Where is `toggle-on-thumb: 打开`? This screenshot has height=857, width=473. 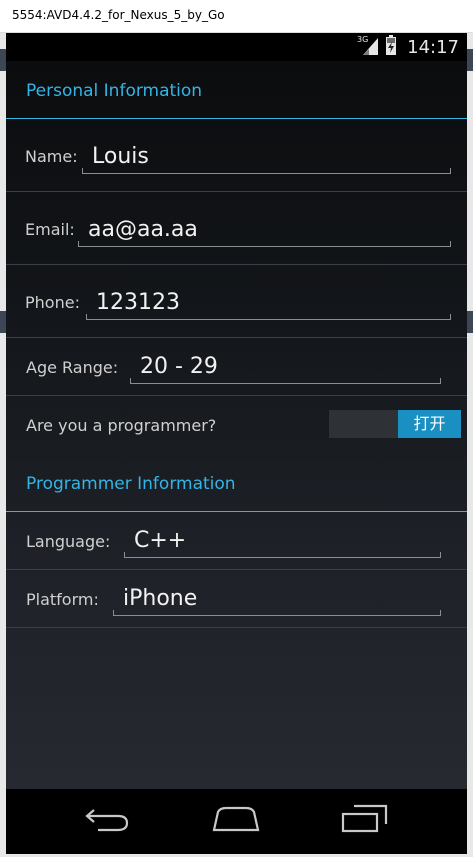
toggle-on-thumb: 打开 is located at coordinates (429, 424).